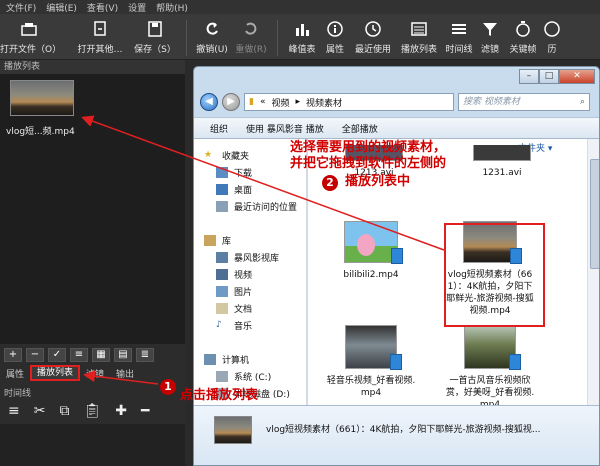 The image size is (600, 466). I want to click on address-bar: ▮ « 视频 ▸ 视频素材, so click(349, 102).